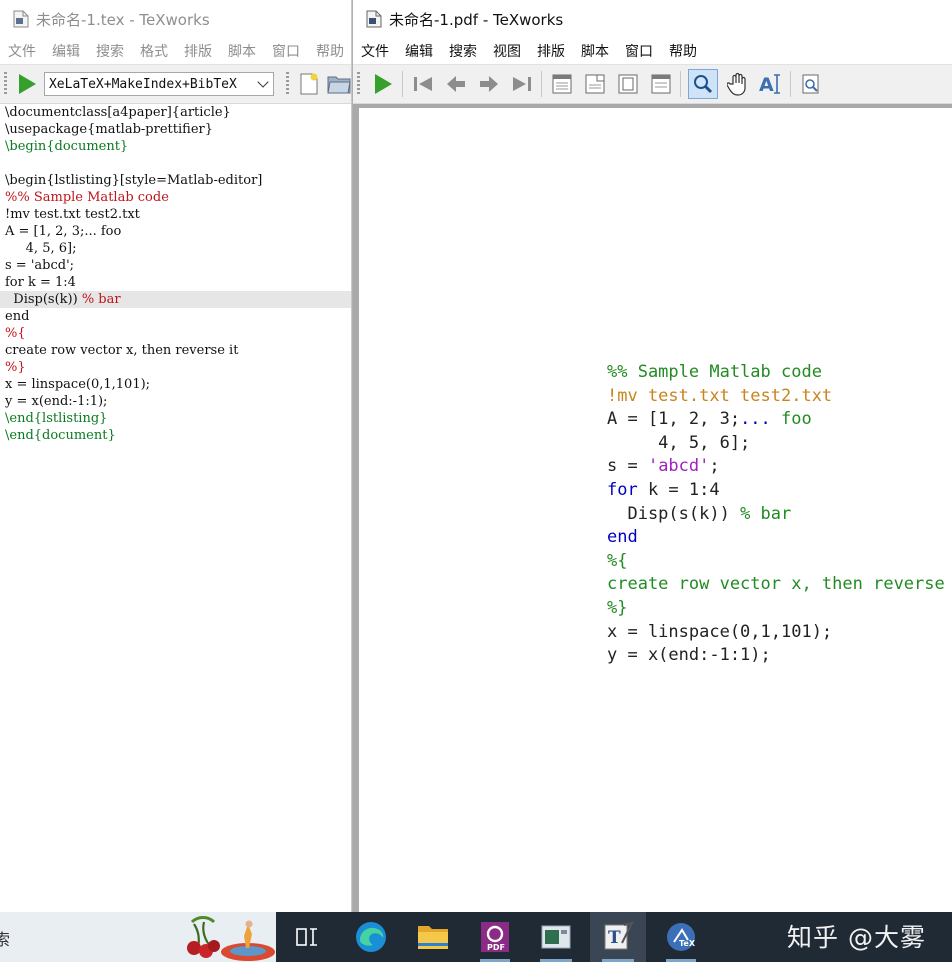  What do you see at coordinates (175, 367) in the screenshot?
I see `editor-line: %}` at bounding box center [175, 367].